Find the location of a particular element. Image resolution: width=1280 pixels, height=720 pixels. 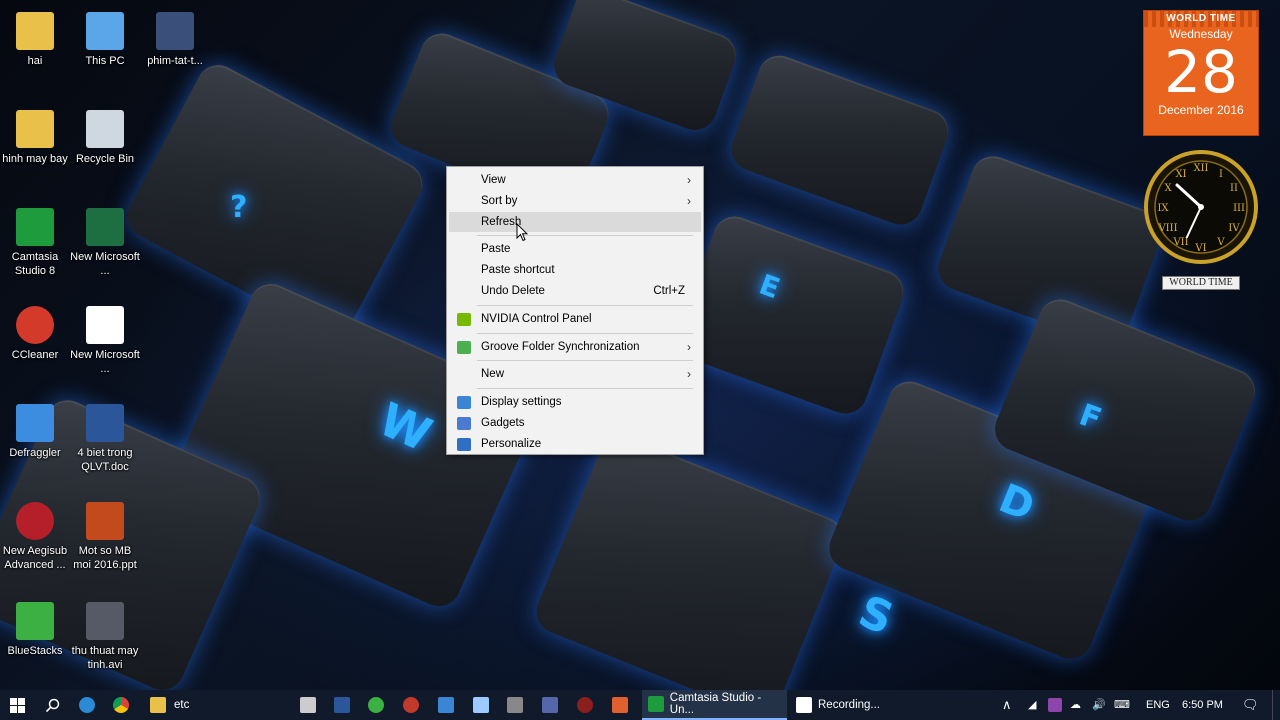

nvidia-icon is located at coordinates (464, 319).